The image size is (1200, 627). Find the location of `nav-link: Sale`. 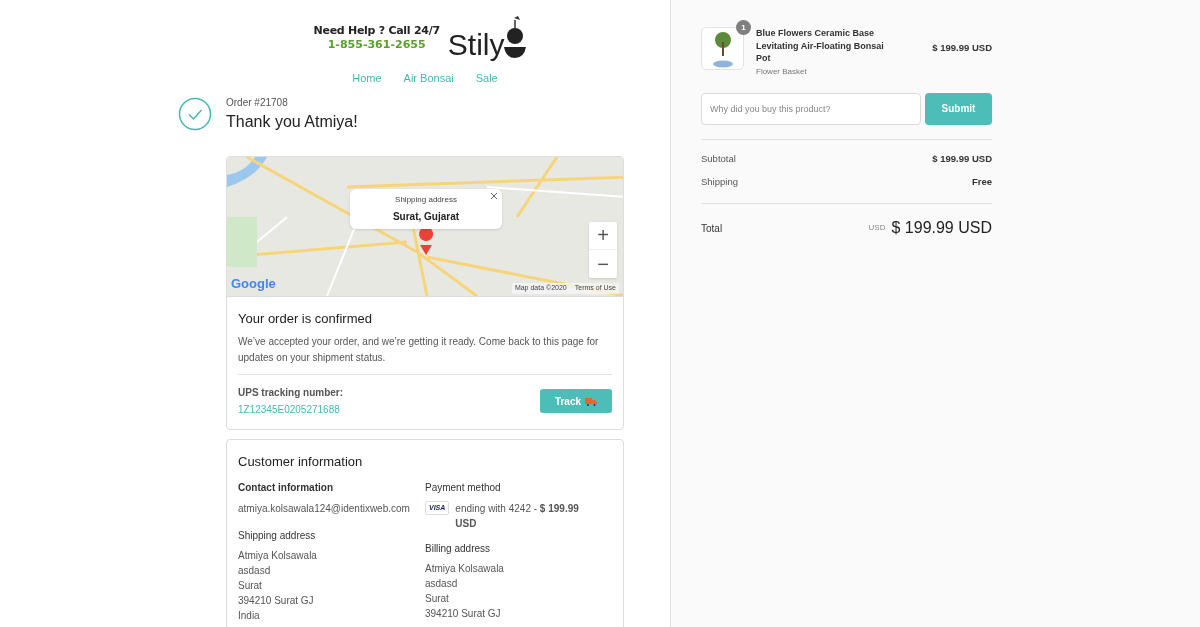

nav-link: Sale is located at coordinates (486, 78).